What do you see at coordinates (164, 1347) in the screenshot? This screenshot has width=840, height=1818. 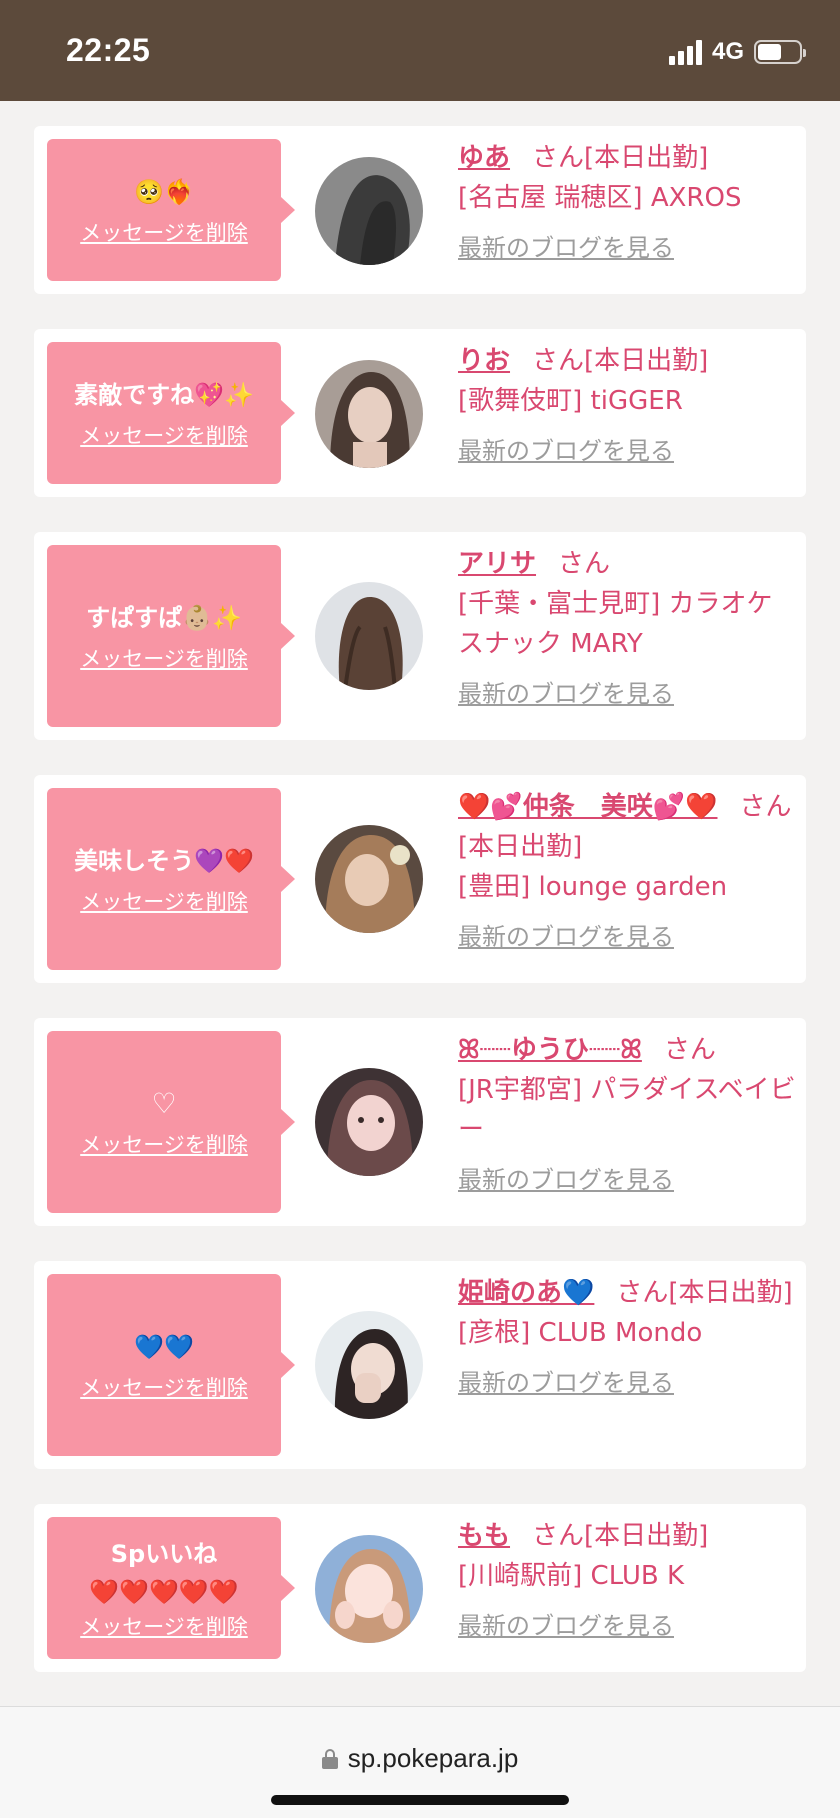 I see `message-text: 💙💙` at bounding box center [164, 1347].